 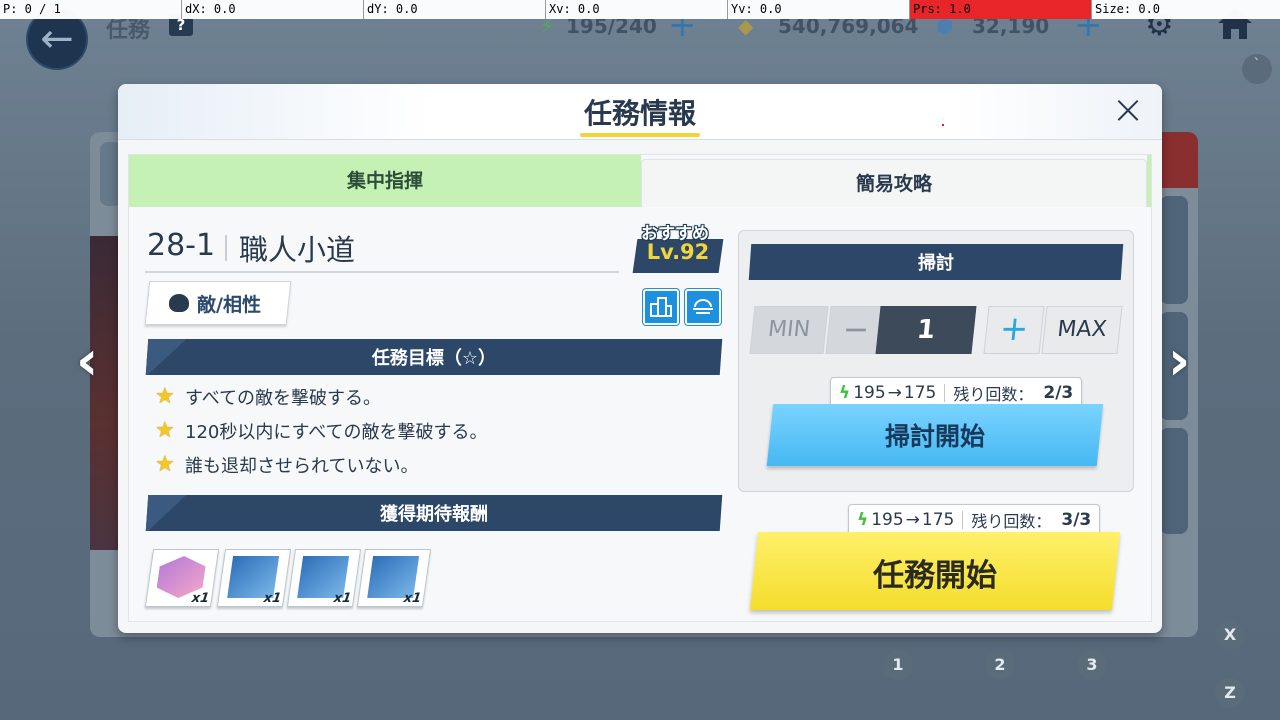 I want to click on enemy-skull-icon, so click(x=179, y=303).